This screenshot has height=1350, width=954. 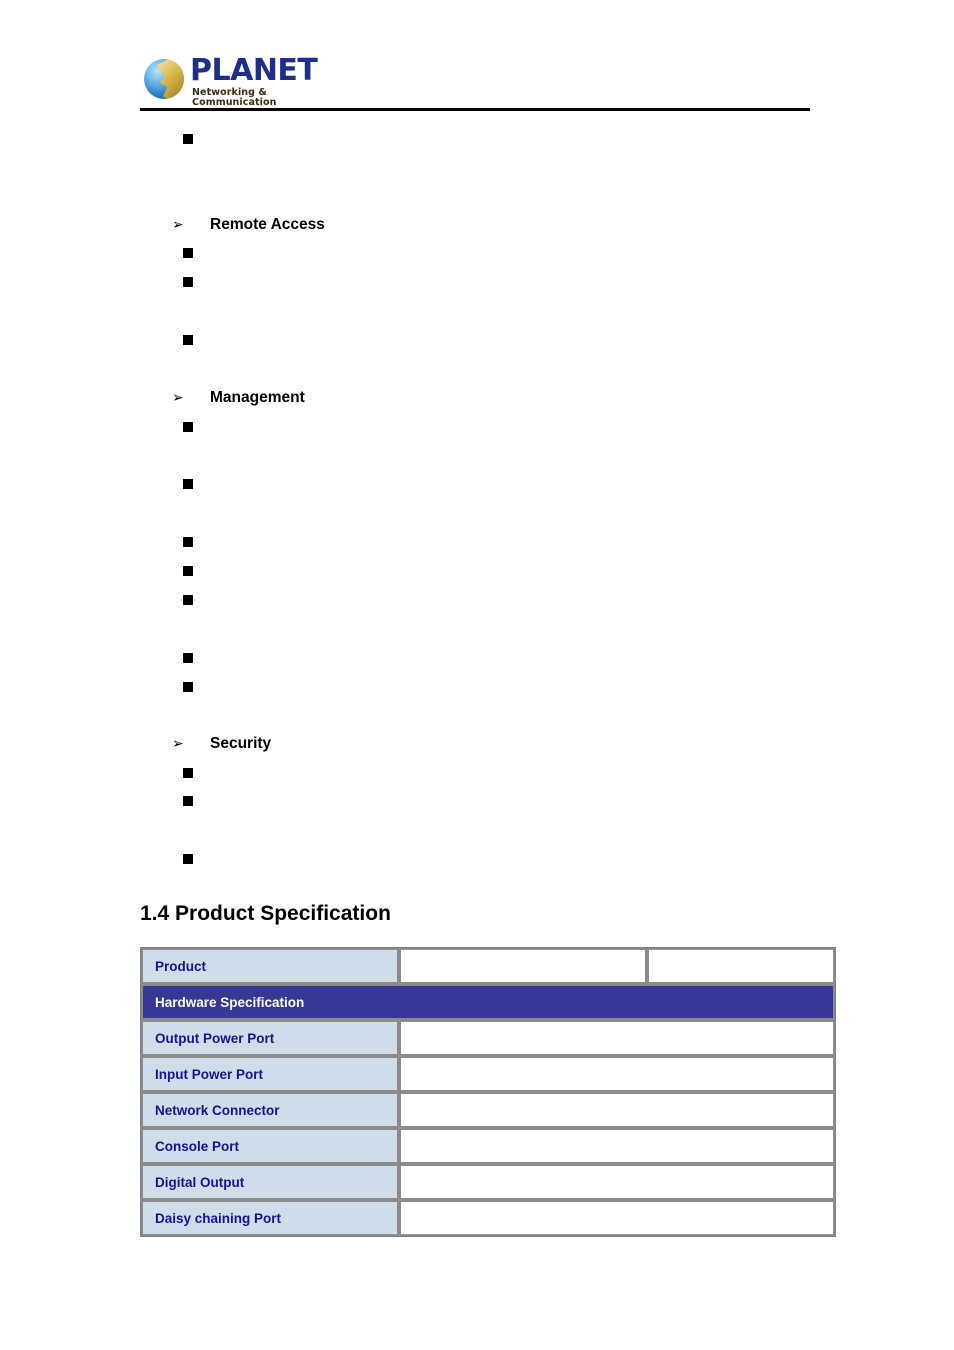 I want to click on group-heading-security: Security, so click(x=241, y=743).